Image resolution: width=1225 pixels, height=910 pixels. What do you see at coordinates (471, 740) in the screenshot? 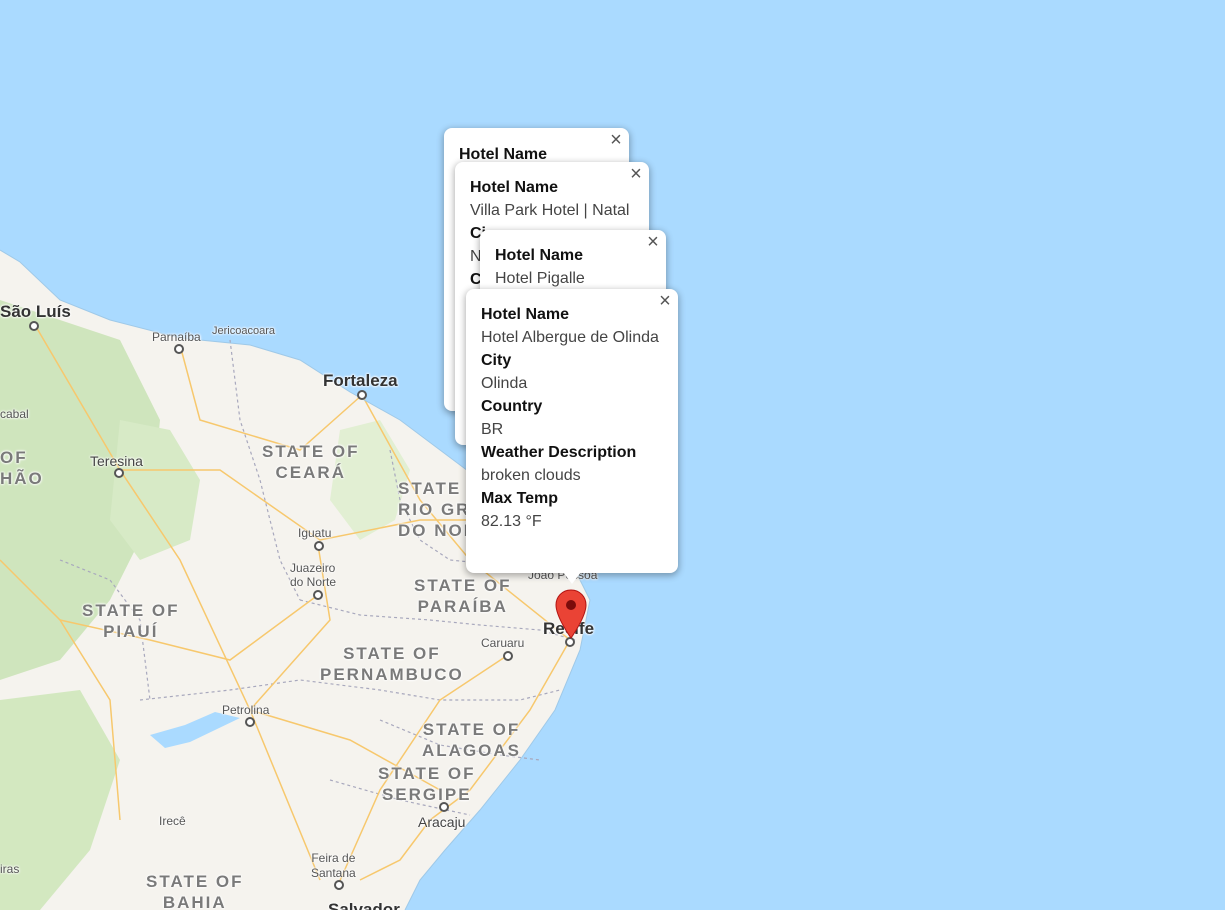
I see `label-state-alagoas: STATE OF ALAGOAS` at bounding box center [471, 740].